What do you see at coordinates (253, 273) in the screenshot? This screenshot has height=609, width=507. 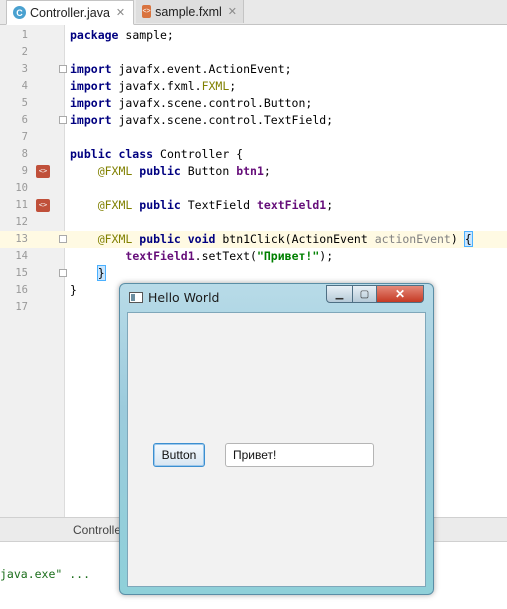 I see `code-line: 15 }` at bounding box center [253, 273].